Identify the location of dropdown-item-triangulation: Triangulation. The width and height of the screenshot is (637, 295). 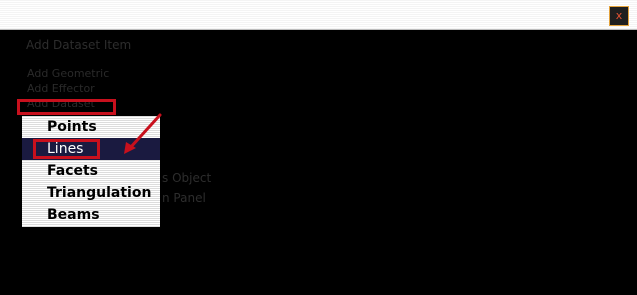
(91, 193).